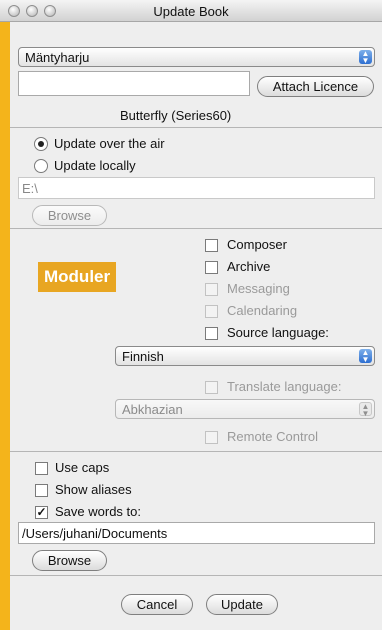  Describe the element at coordinates (143, 356) in the screenshot. I see `source-language-value: Finnish` at that location.